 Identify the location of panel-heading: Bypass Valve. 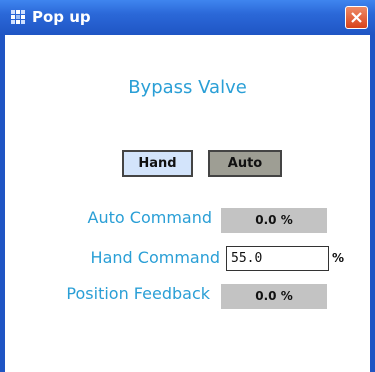
(187, 87).